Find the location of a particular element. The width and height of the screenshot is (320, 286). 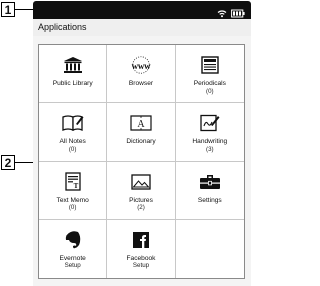

handwriting-icon is located at coordinates (210, 123).